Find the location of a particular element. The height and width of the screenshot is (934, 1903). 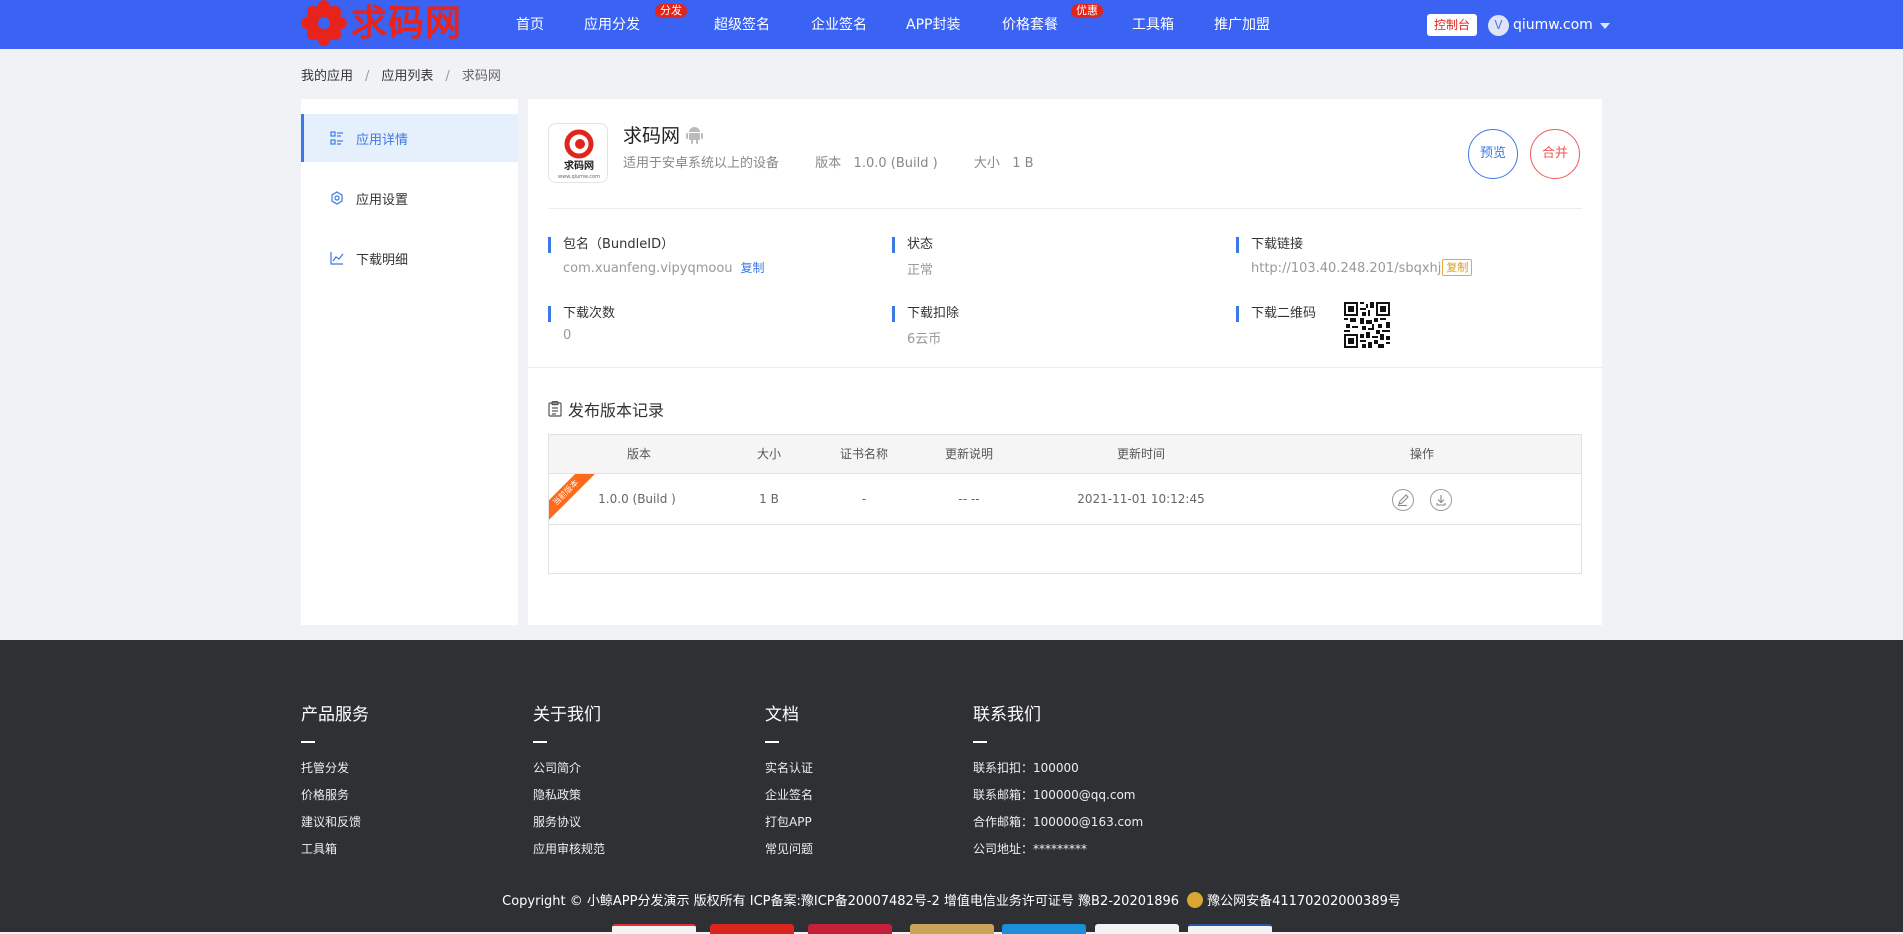

android-icon is located at coordinates (695, 135).